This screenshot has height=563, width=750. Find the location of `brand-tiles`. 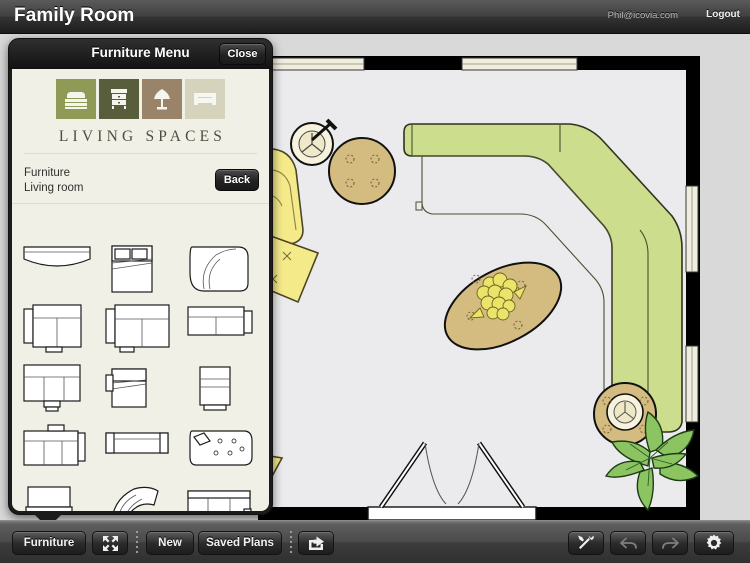

brand-tiles is located at coordinates (140, 99).